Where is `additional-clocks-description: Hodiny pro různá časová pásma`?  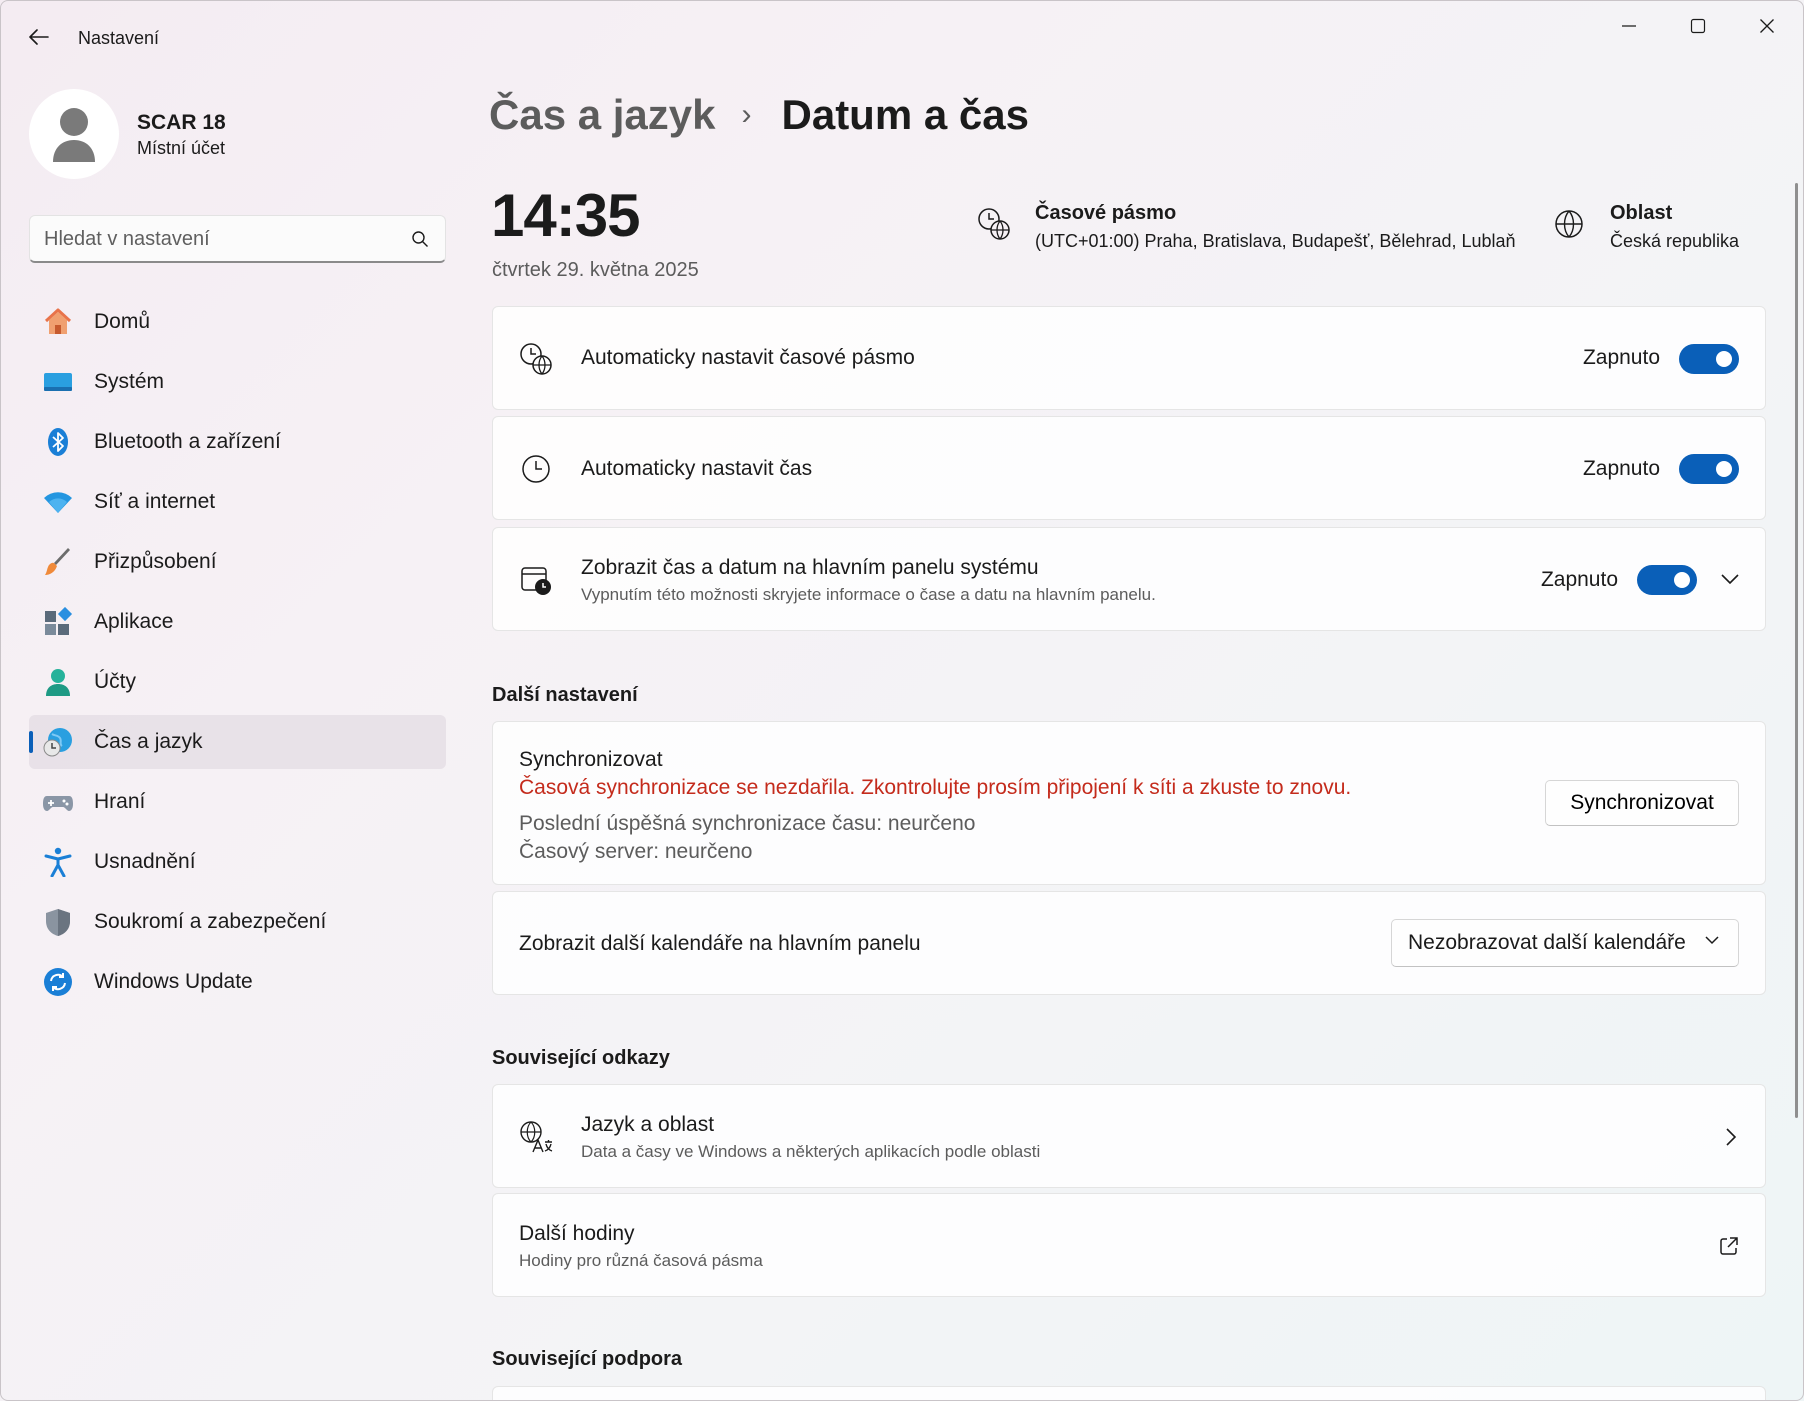 additional-clocks-description: Hodiny pro různá časová pásma is located at coordinates (641, 1260).